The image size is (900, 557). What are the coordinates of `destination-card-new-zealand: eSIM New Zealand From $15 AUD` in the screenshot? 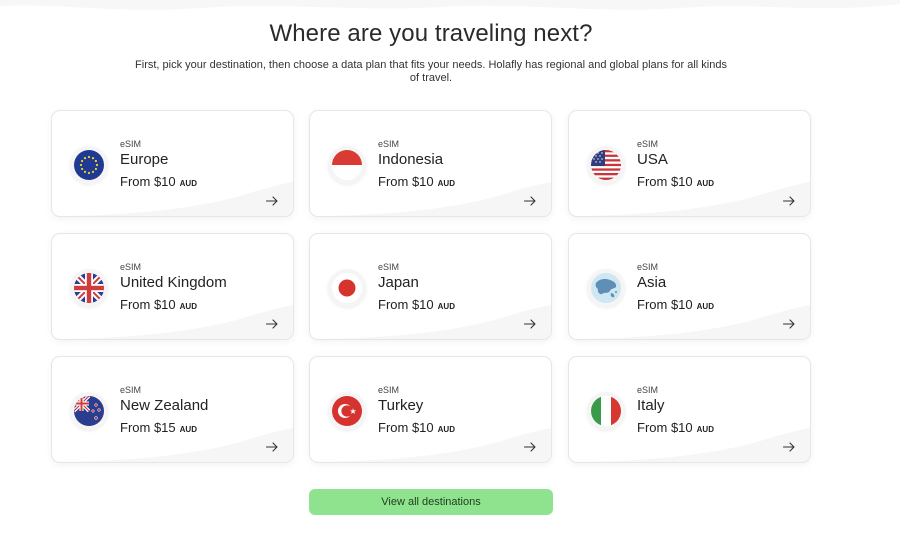 It's located at (172, 409).